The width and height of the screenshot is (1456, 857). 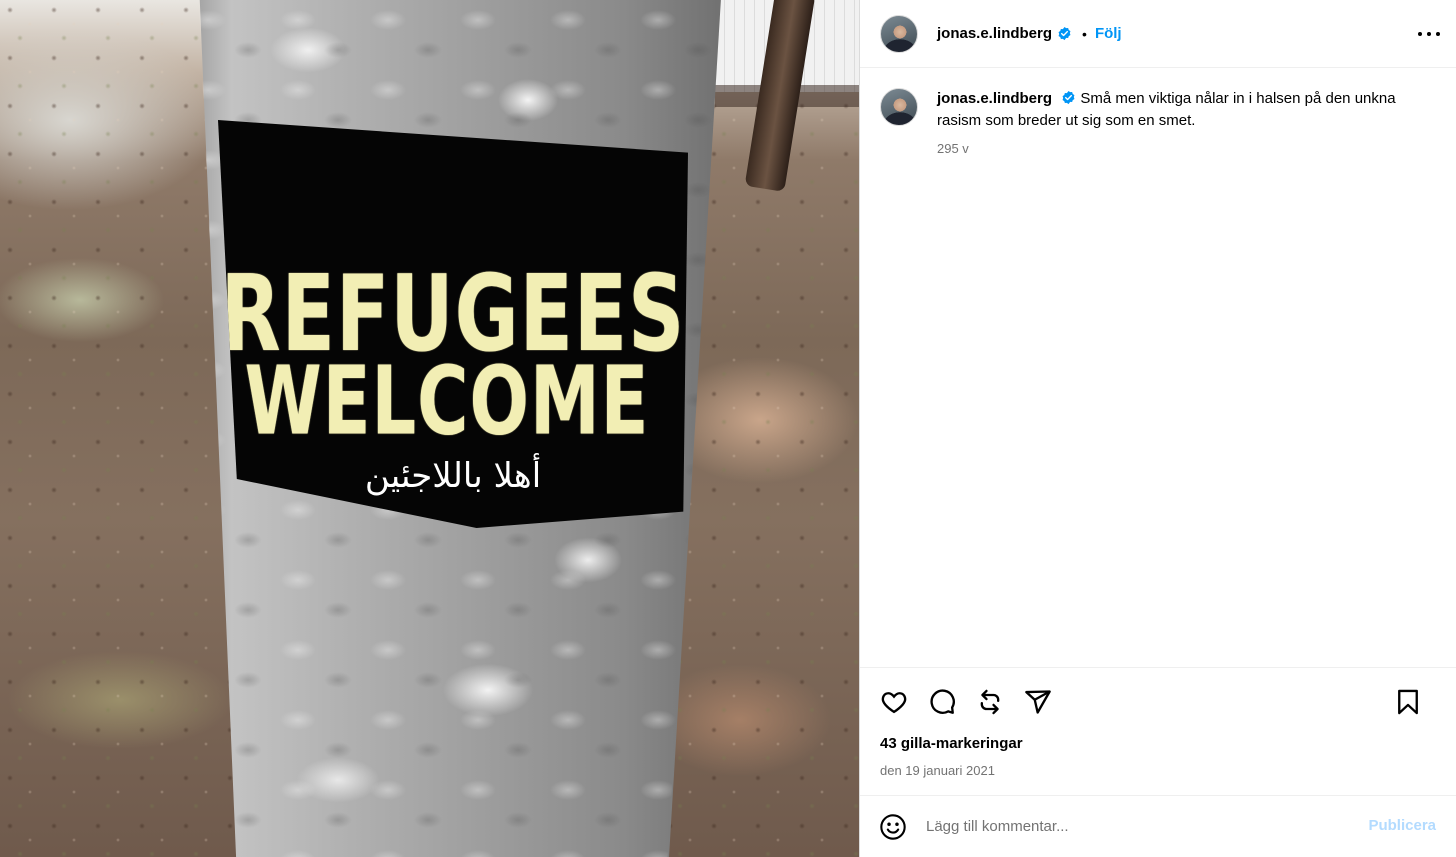 I want to click on caption-avatar, so click(x=899, y=107).